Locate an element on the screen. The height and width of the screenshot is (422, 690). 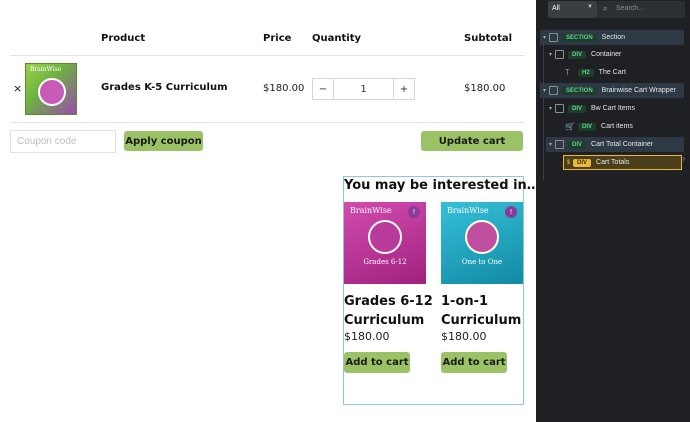
tree-item-cart-items-container: ▾ DIV Bw Cart Items is located at coordinates (615, 108).